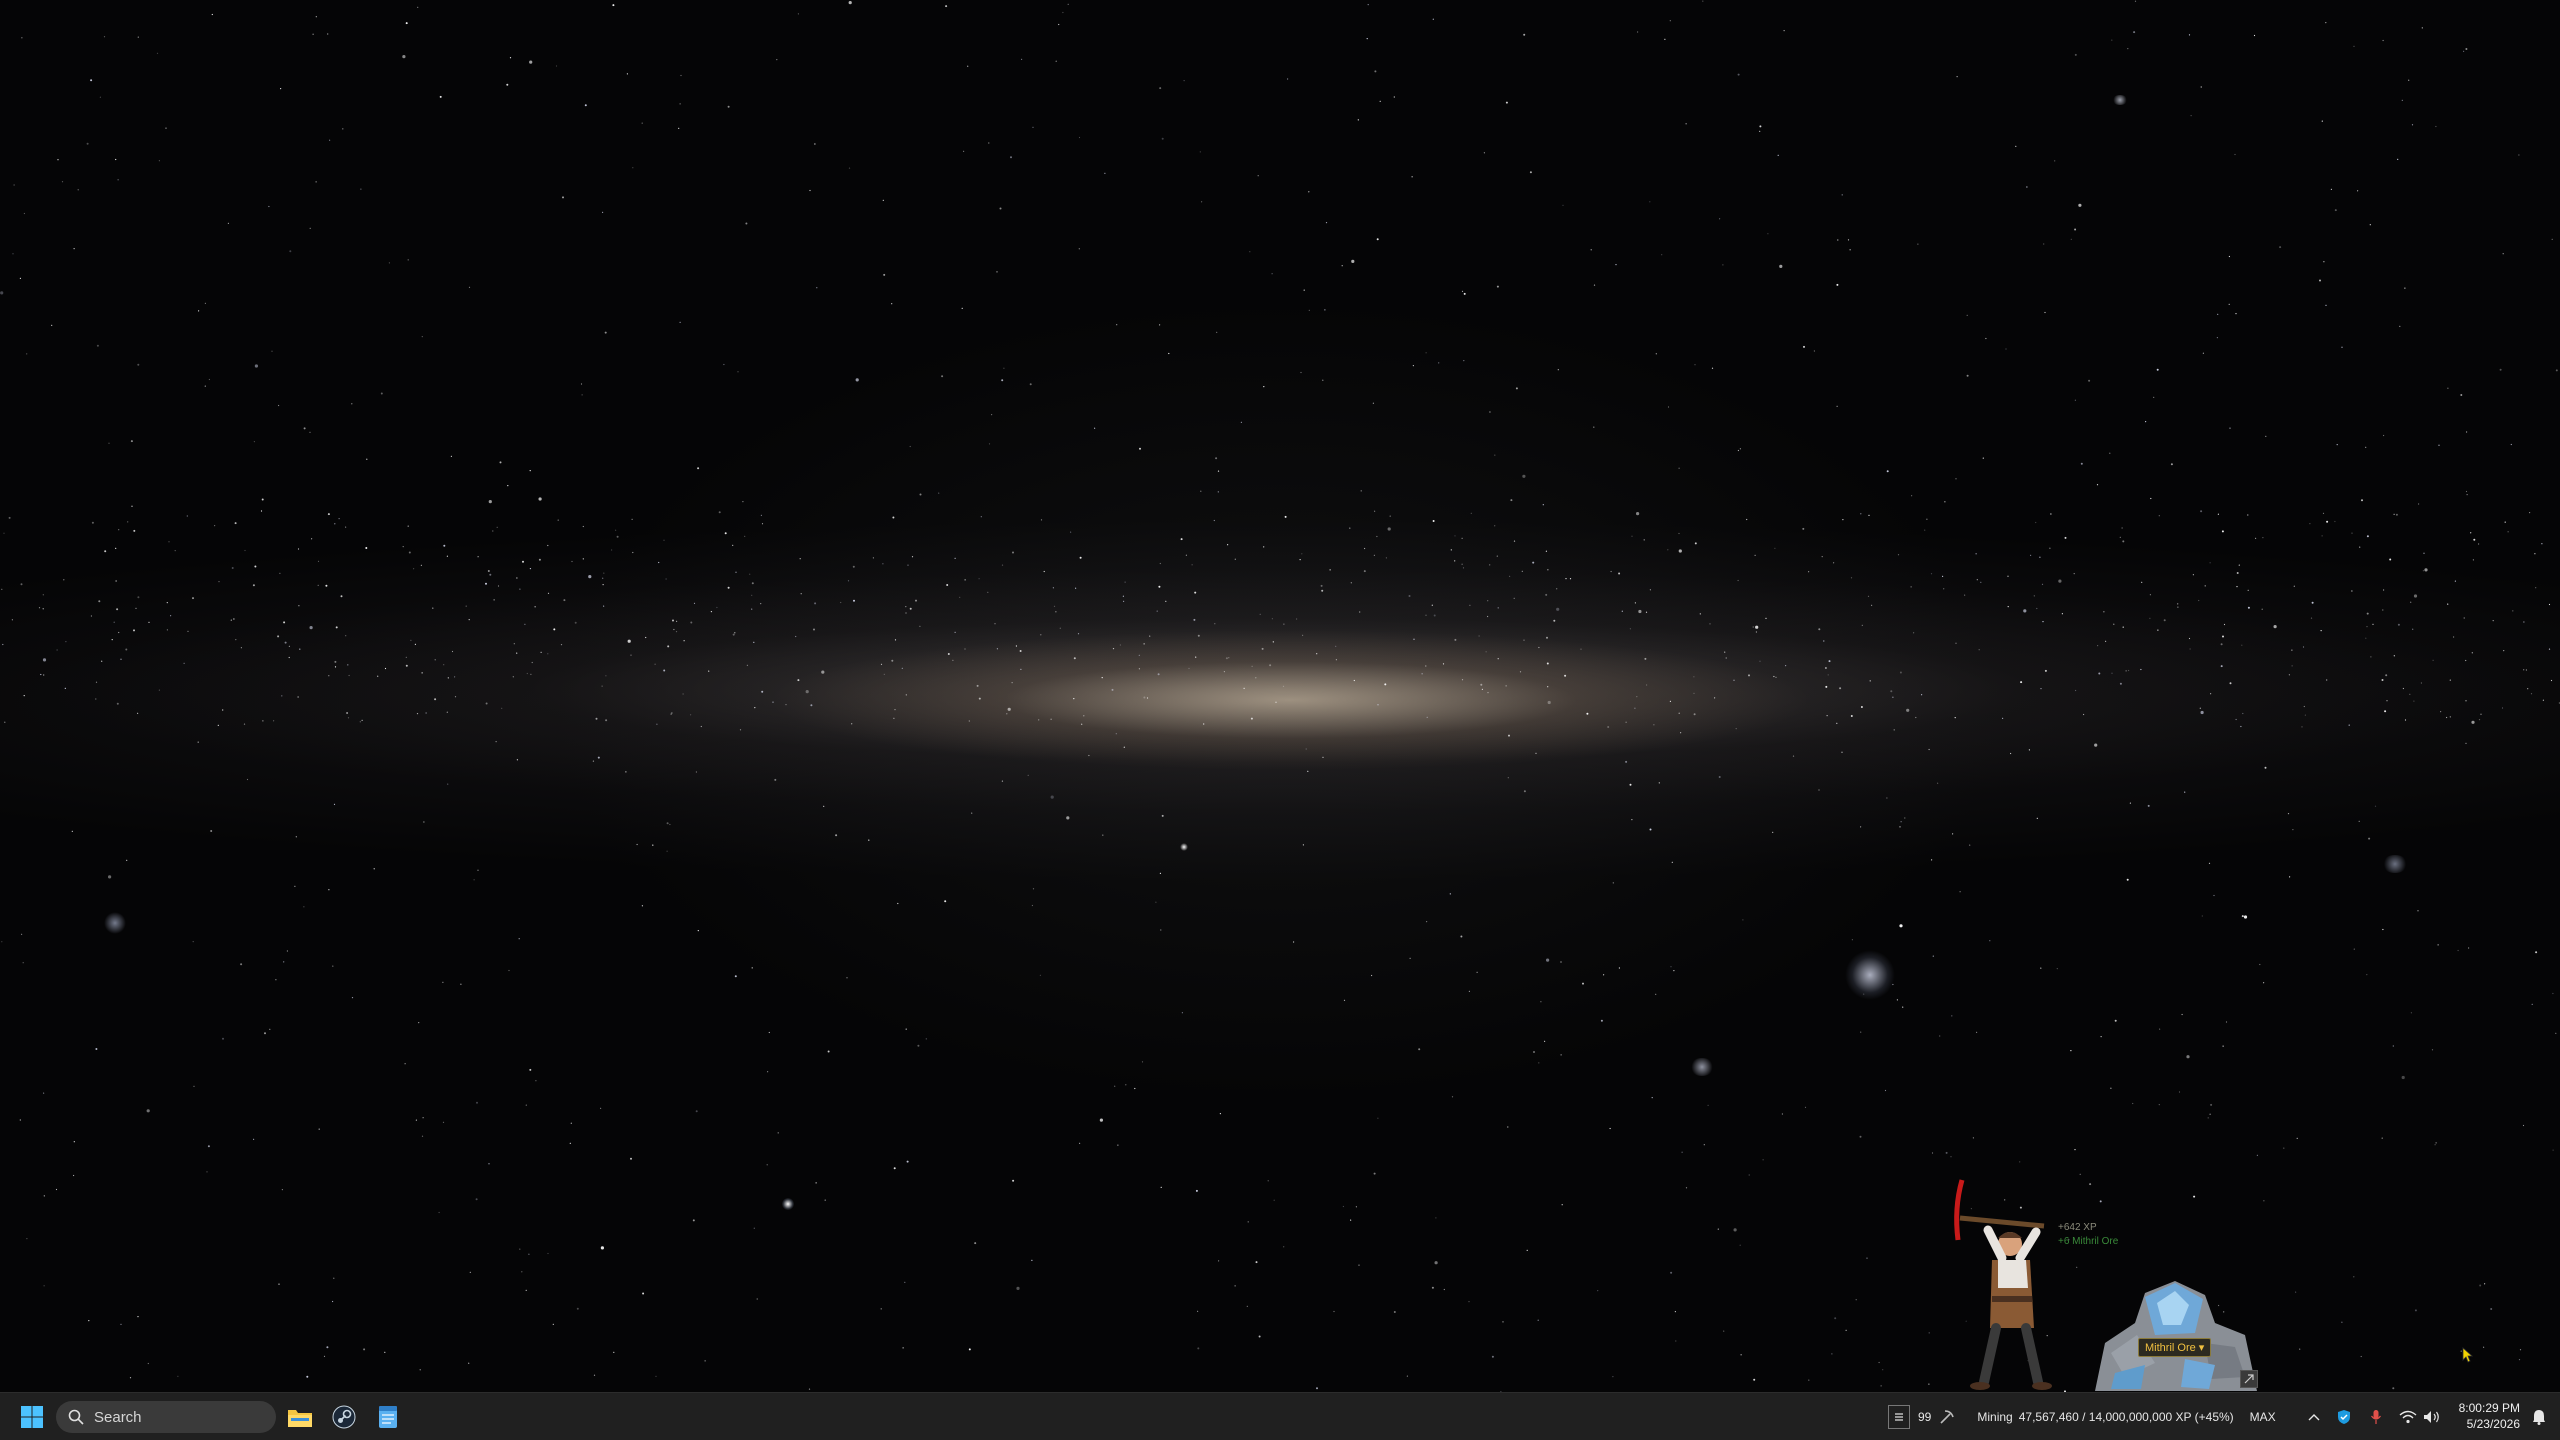  I want to click on show-hidden-icons-button, so click(2314, 1417).